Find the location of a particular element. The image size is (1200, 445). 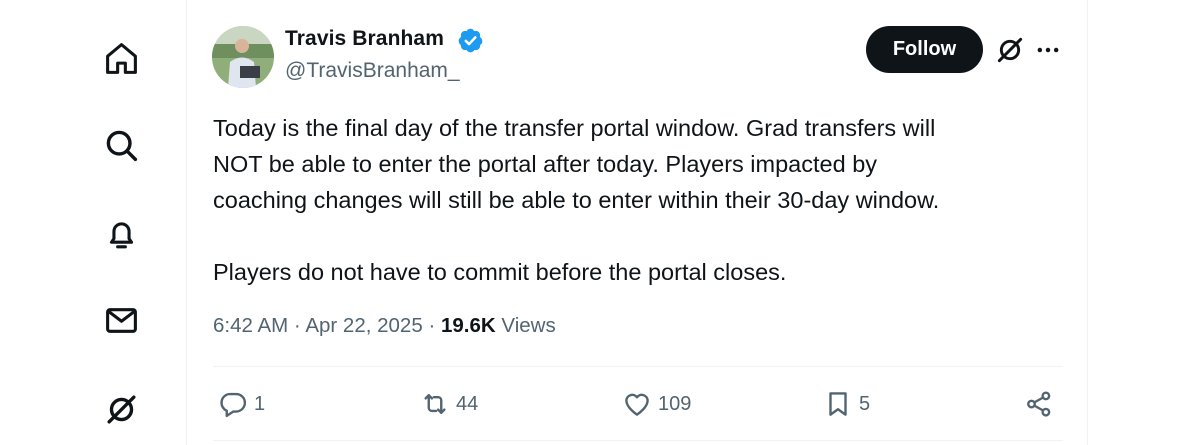

share-icon is located at coordinates (1039, 404).